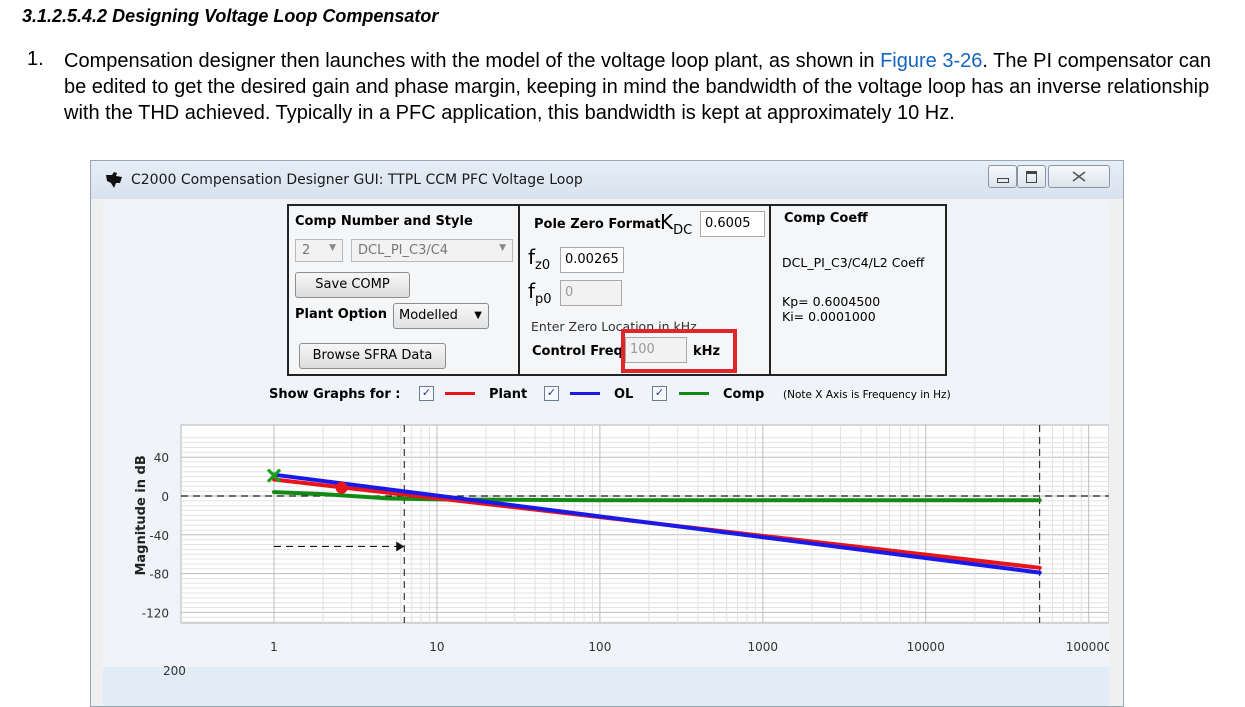 The image size is (1245, 707). I want to click on comp-legend-label: Comp, so click(744, 394).